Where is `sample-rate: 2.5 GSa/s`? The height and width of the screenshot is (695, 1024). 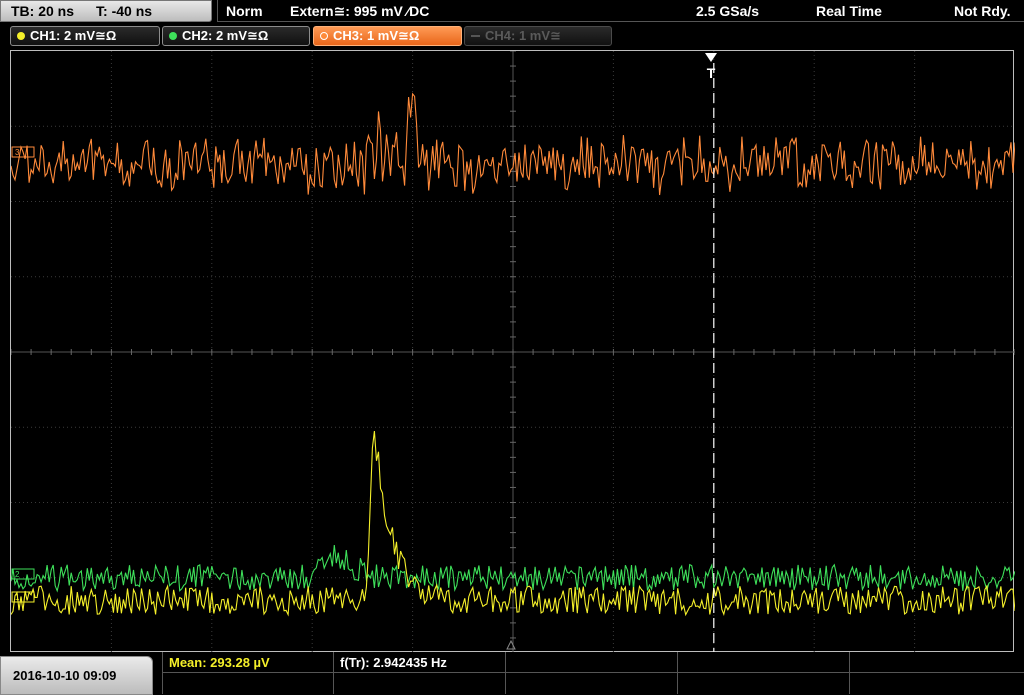
sample-rate: 2.5 GSa/s is located at coordinates (728, 11).